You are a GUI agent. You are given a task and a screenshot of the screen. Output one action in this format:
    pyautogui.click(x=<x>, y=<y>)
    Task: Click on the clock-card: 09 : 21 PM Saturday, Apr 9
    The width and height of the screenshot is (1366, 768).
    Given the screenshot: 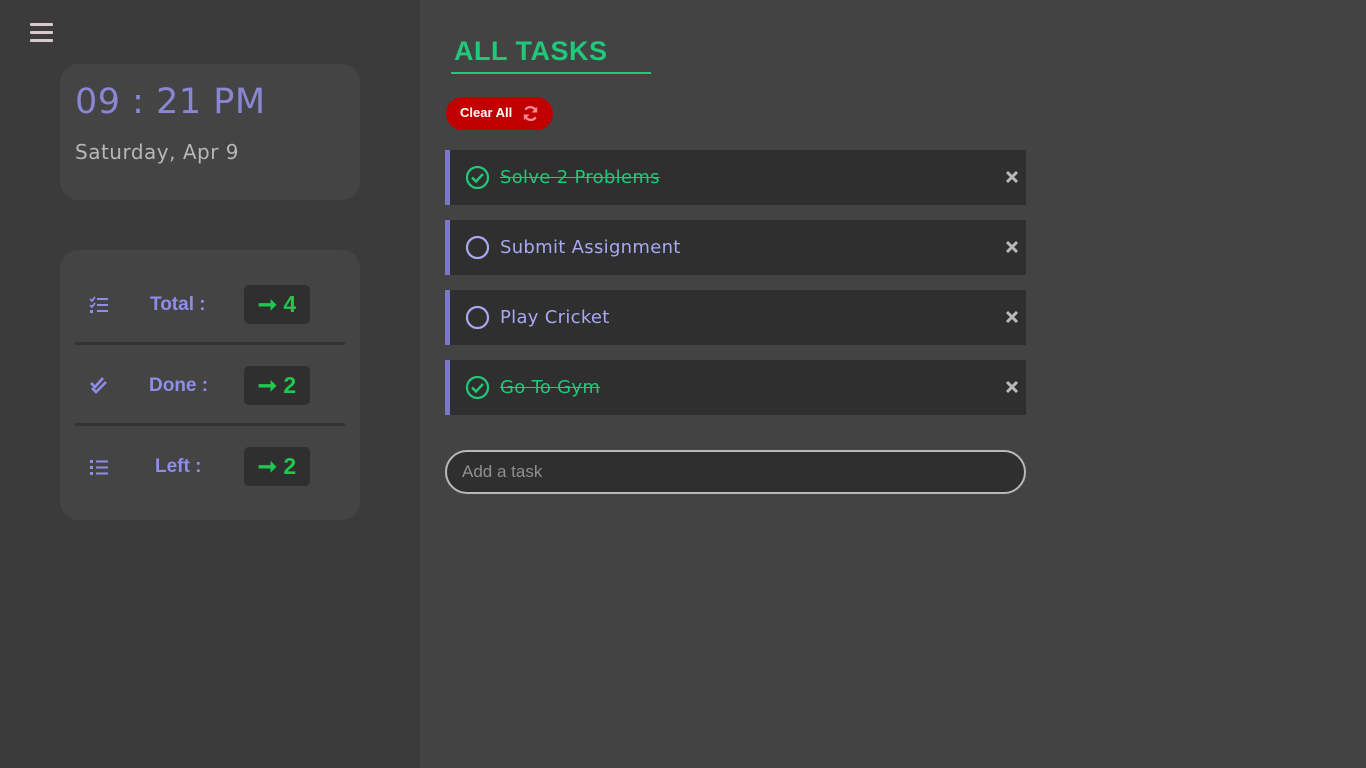 What is the action you would take?
    pyautogui.click(x=210, y=132)
    